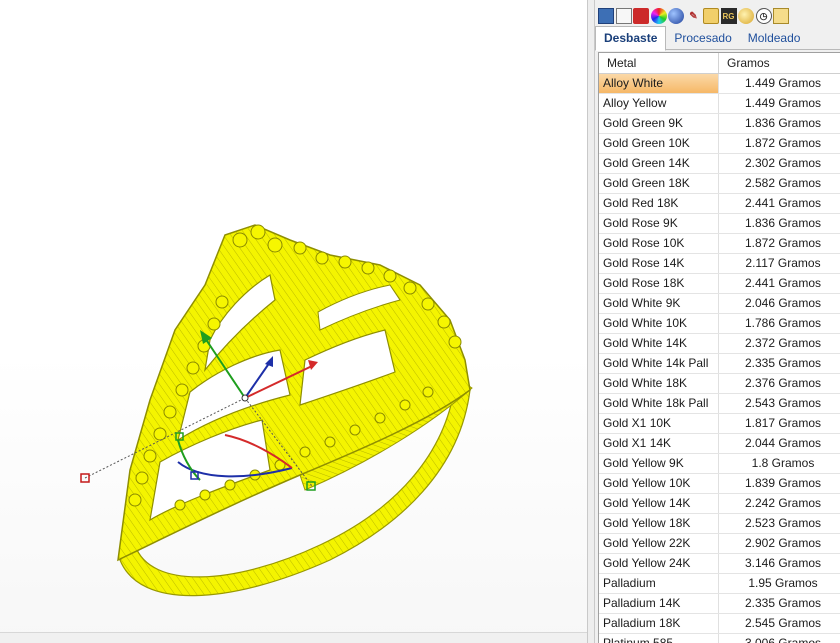 The width and height of the screenshot is (840, 643). Describe the element at coordinates (659, 603) in the screenshot. I see `metal-cell: Palladium 14K` at that location.